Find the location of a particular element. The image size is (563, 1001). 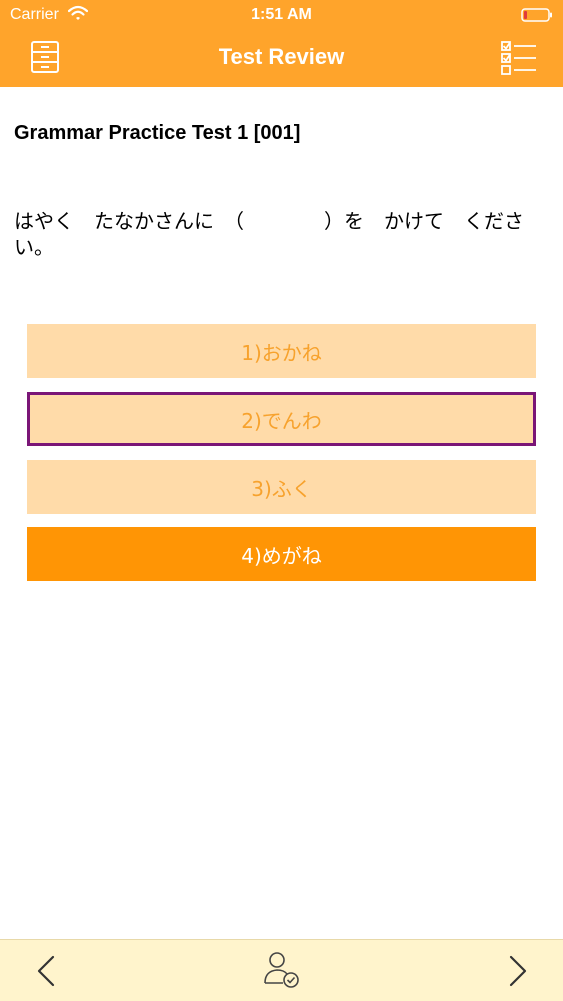

app-header: Carrier 1:51 AM Test Review is located at coordinates (281, 43).